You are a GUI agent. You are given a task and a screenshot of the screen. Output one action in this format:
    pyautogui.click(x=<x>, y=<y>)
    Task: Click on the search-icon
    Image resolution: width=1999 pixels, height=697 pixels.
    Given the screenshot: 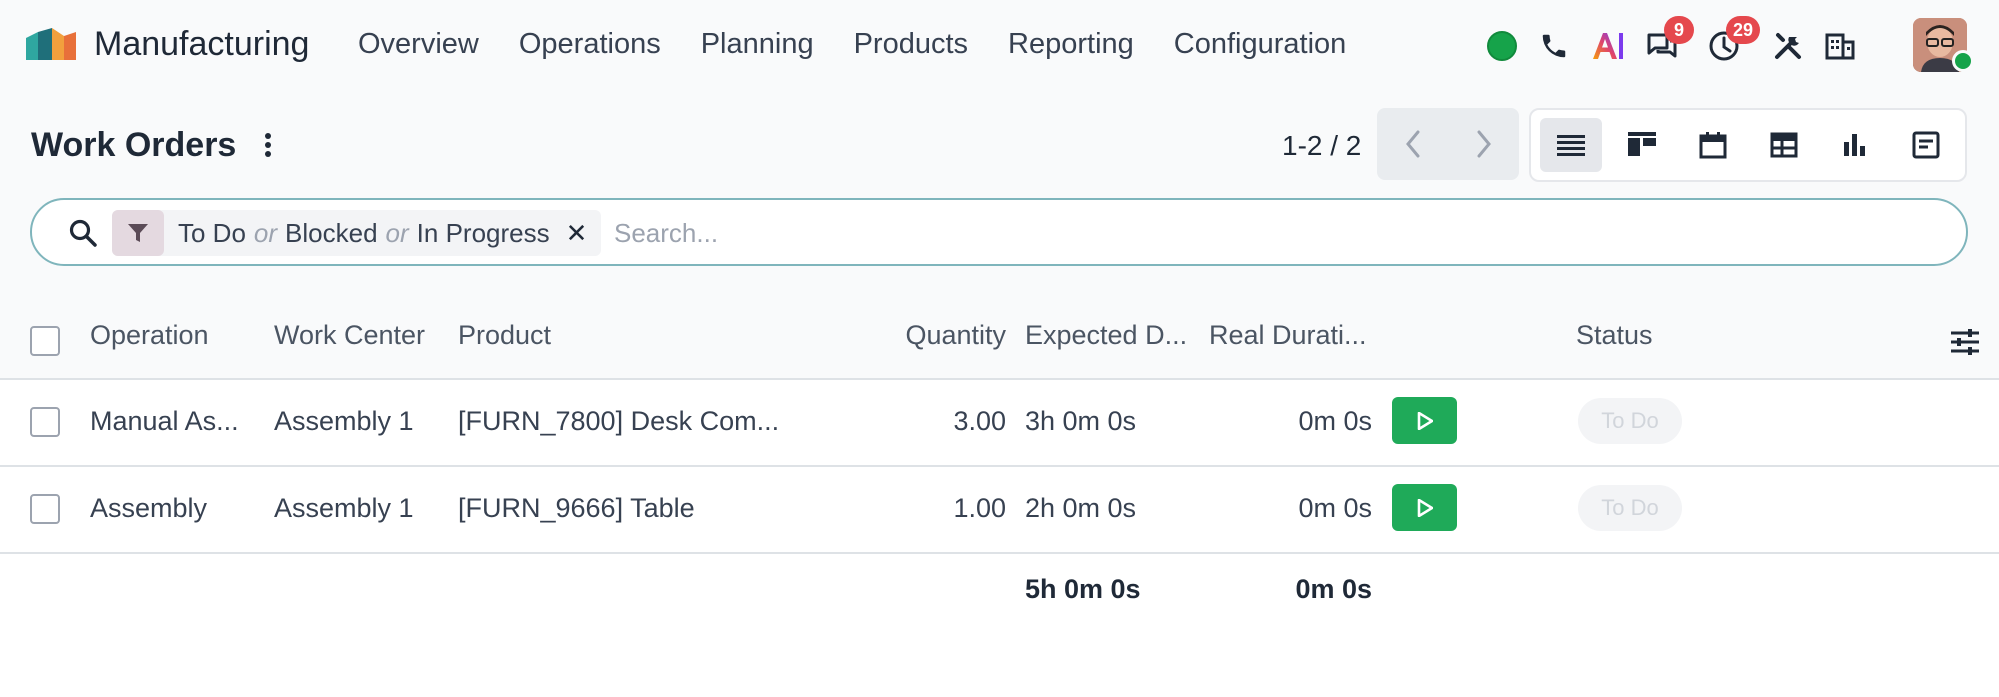 What is the action you would take?
    pyautogui.click(x=83, y=233)
    